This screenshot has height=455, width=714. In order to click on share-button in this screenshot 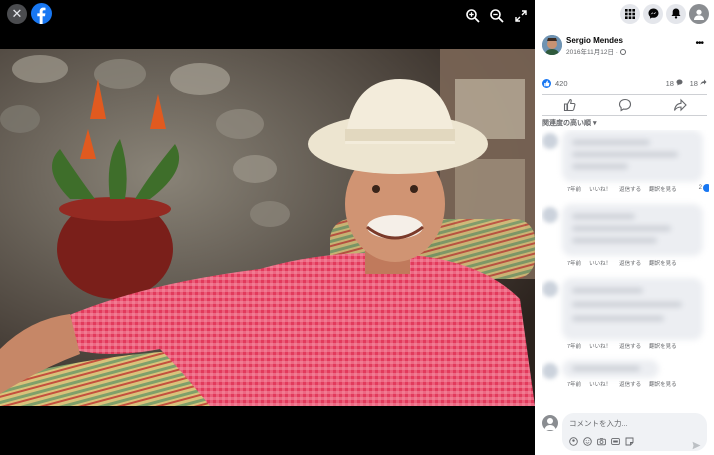, I will do `click(680, 105)`.